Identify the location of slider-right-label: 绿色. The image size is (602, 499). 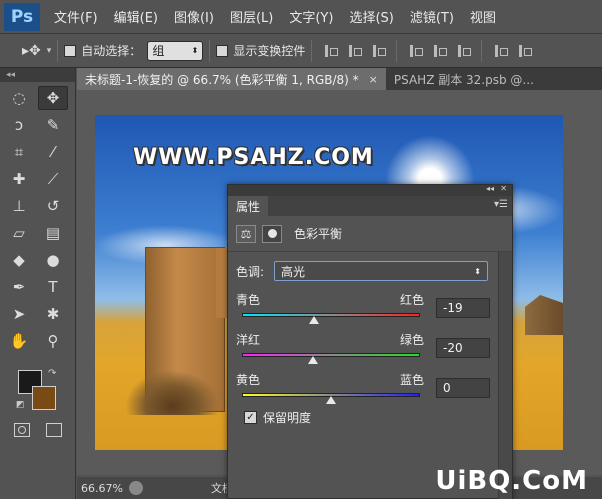
(412, 340).